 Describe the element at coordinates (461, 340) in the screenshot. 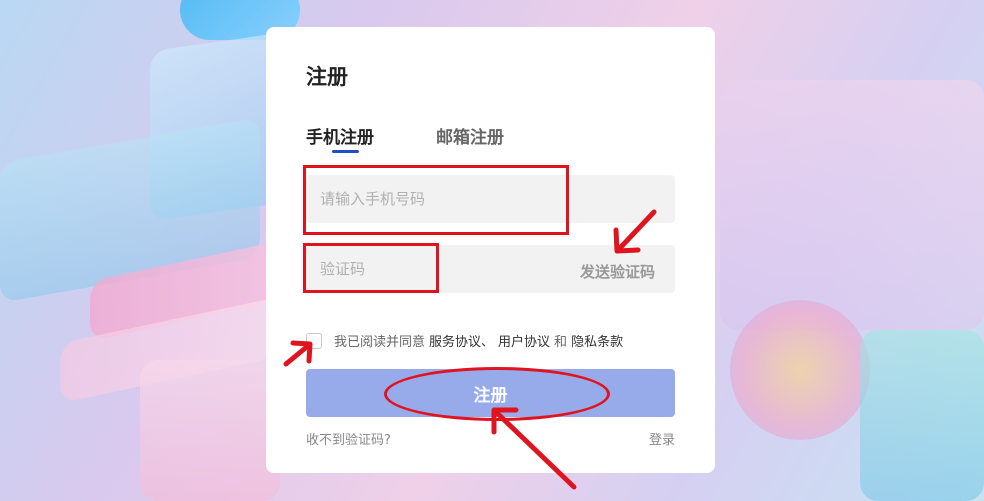

I see `service-agreement-link: 服务协议、` at that location.